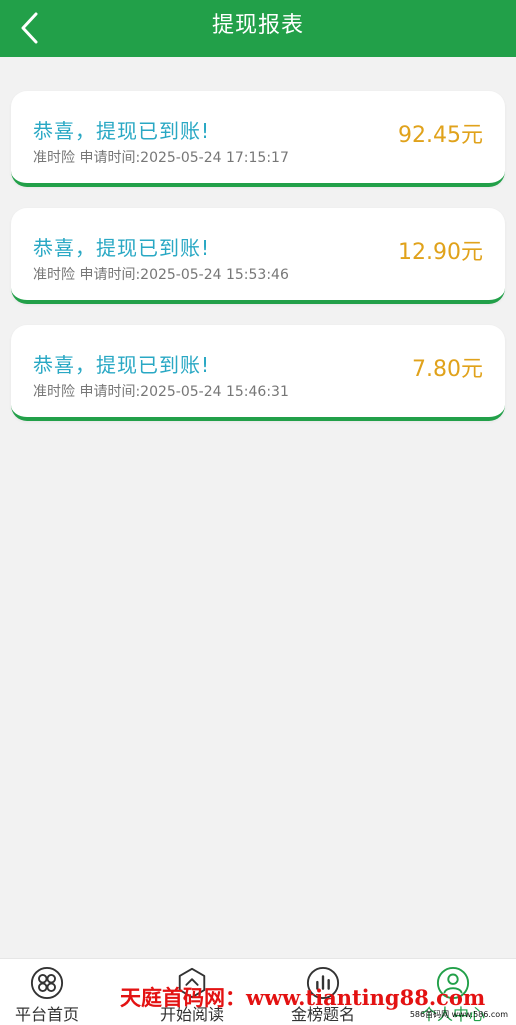 Image resolution: width=516 pixels, height=1025 pixels. I want to click on app-header: 提现报表, so click(258, 28).